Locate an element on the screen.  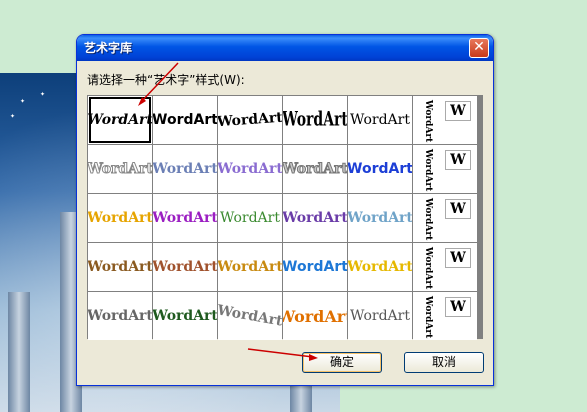
close-button: ✕ is located at coordinates (479, 48).